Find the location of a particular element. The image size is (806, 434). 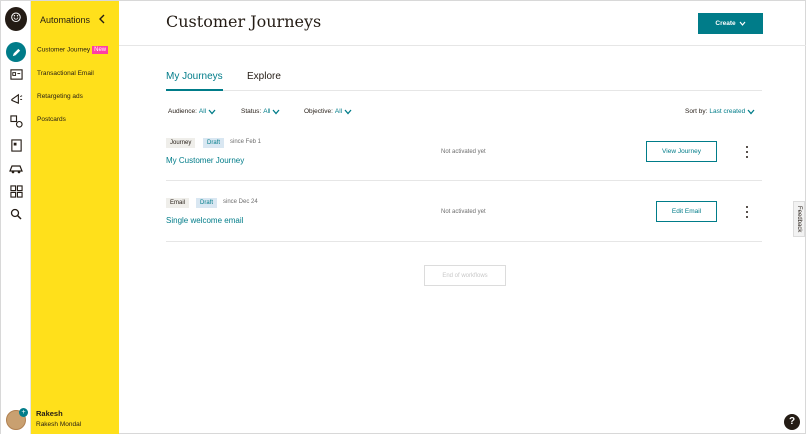

since-date: since Dec 24 is located at coordinates (240, 202).